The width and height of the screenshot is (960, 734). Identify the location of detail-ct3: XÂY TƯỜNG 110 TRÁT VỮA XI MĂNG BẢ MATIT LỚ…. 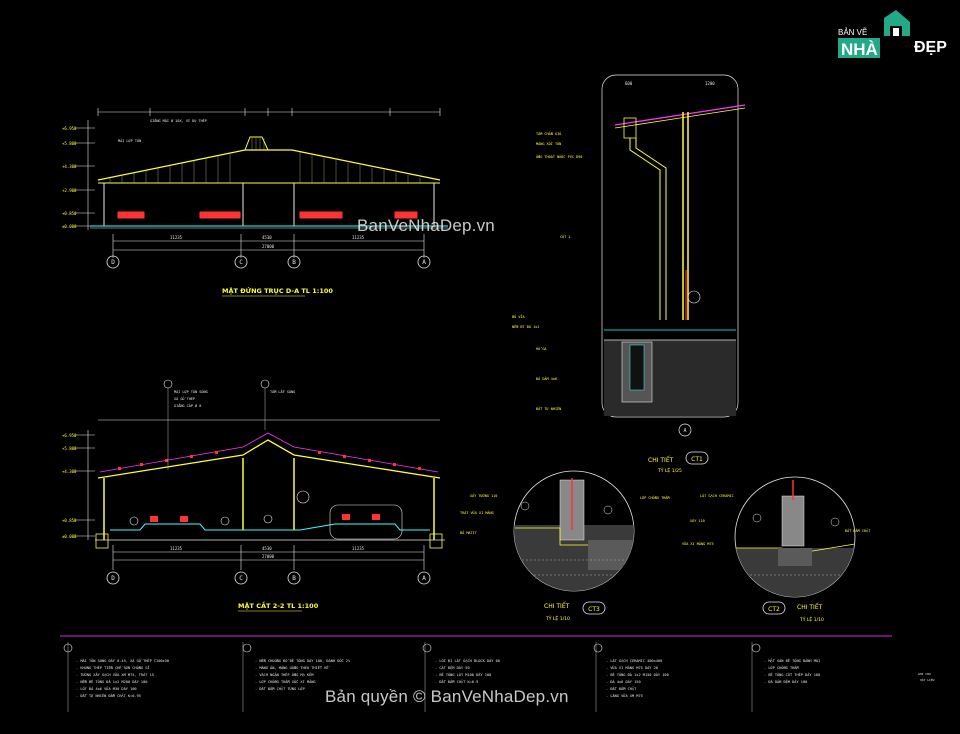
(565, 546).